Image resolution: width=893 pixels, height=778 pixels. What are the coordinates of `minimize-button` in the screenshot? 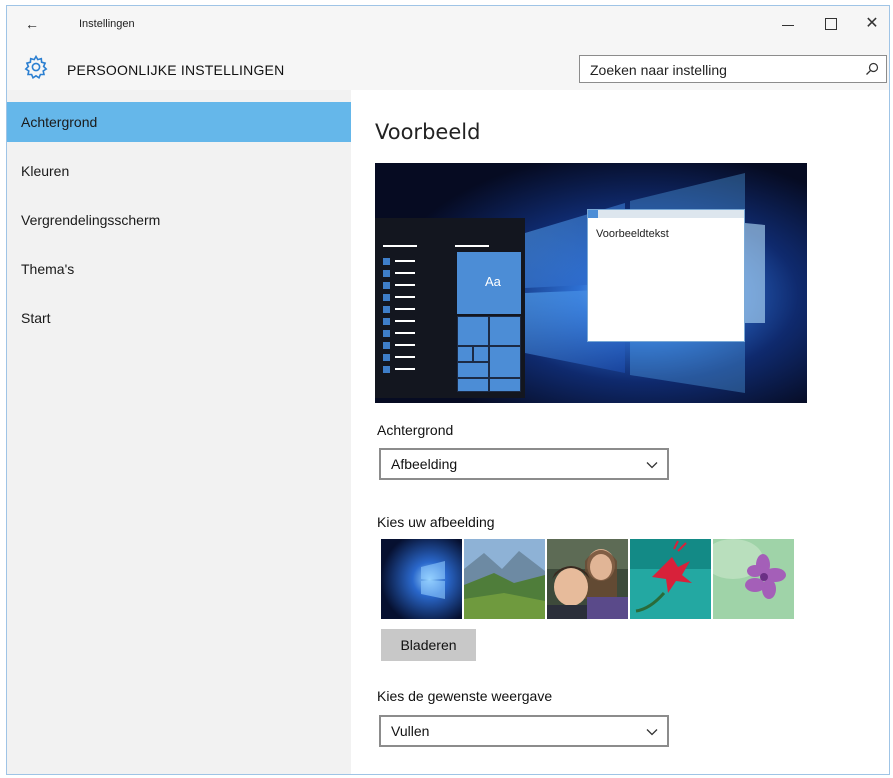 It's located at (788, 24).